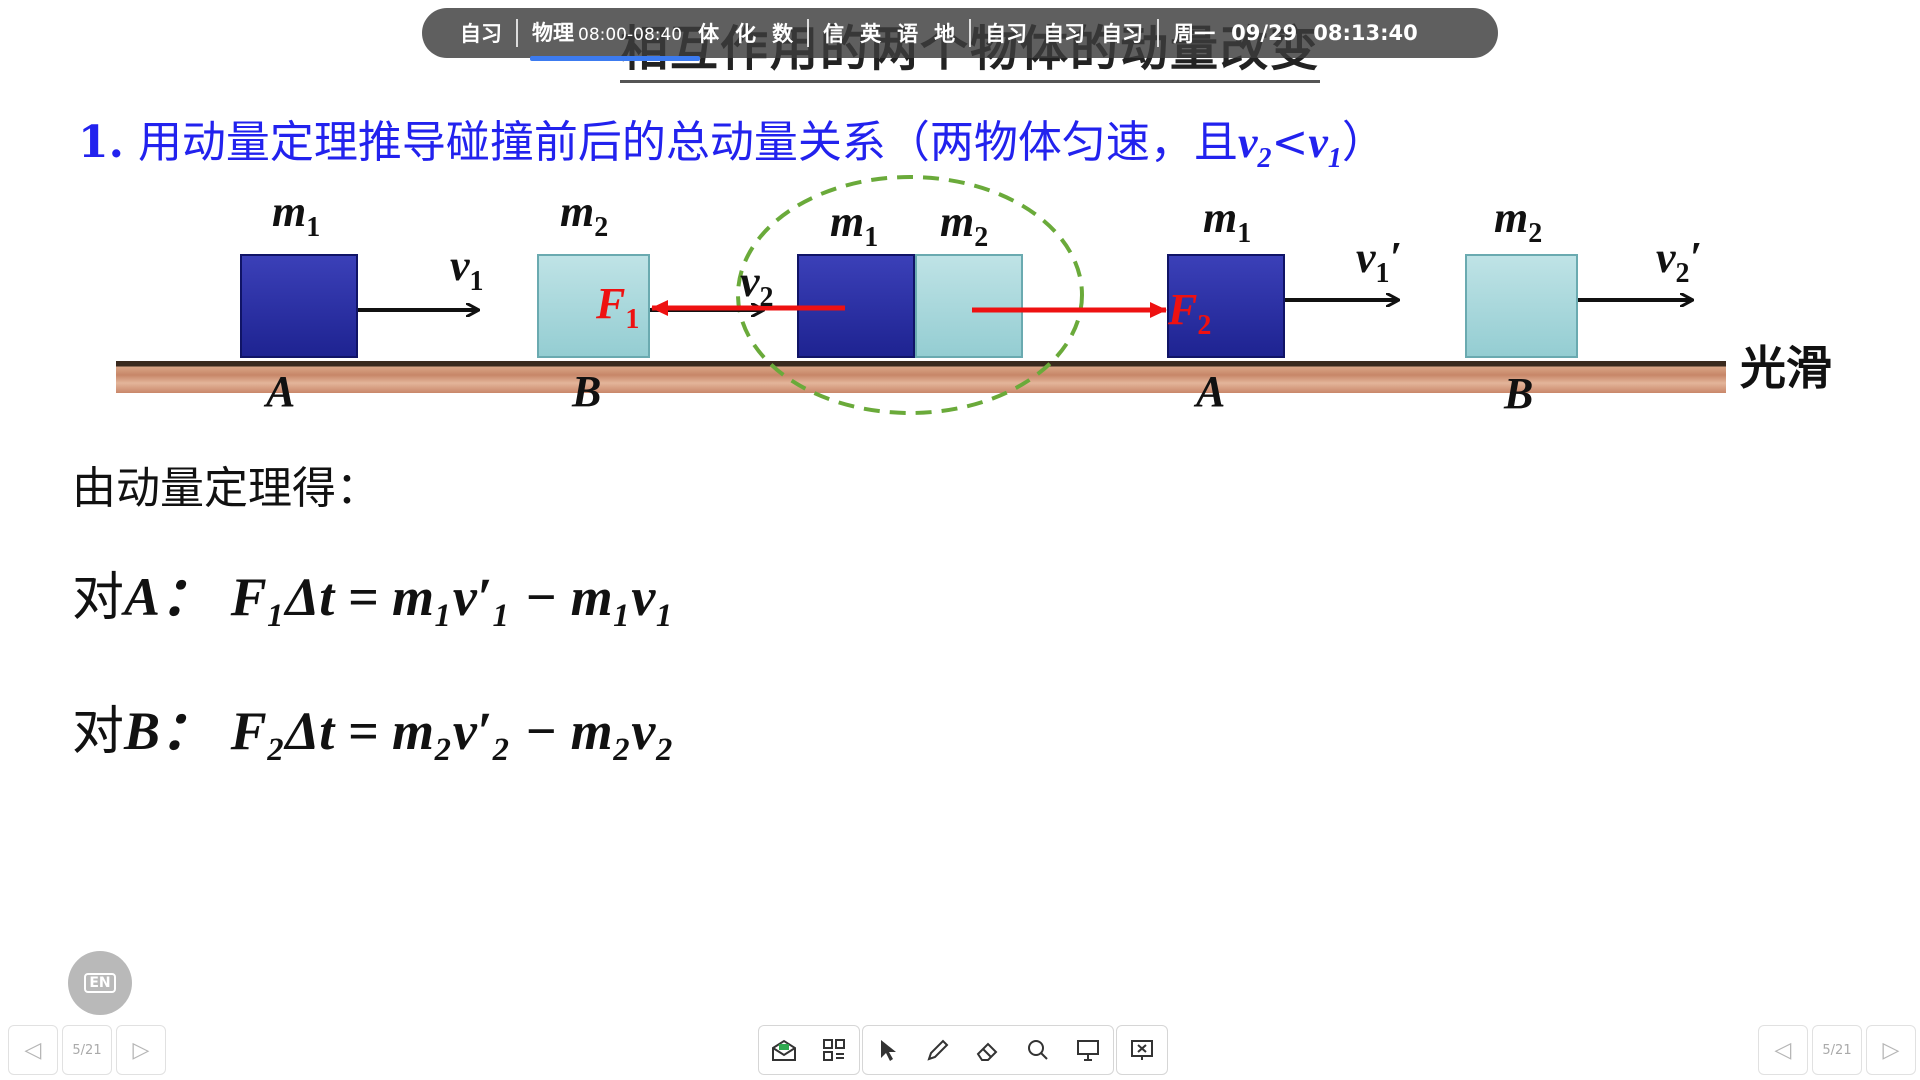 Image resolution: width=1920 pixels, height=1080 pixels. What do you see at coordinates (452, 597) in the screenshot?
I see `equation-a-formula: F₁Δt = m₁v′₁ − m₁v₁` at bounding box center [452, 597].